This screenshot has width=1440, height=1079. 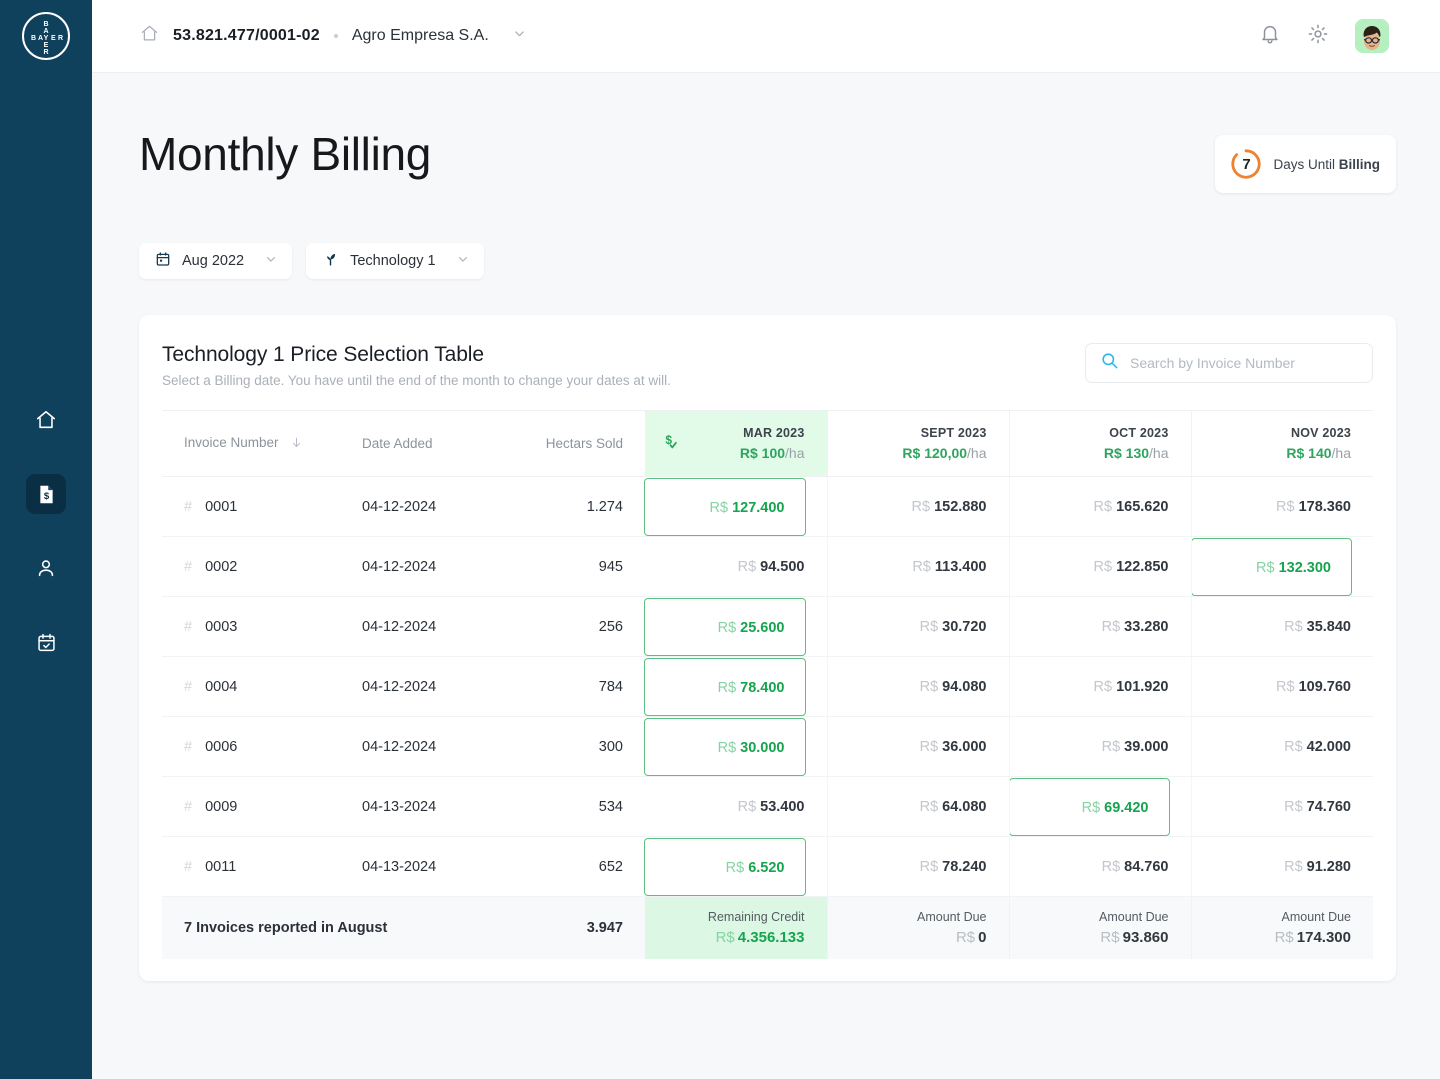 What do you see at coordinates (725, 866) in the screenshot?
I see `price-cell-box: R$ 6.520` at bounding box center [725, 866].